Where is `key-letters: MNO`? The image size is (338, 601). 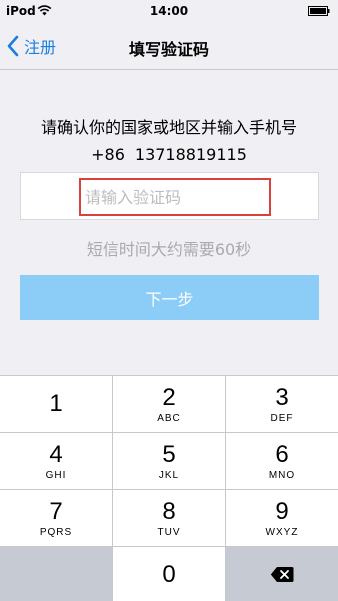 key-letters: MNO is located at coordinates (282, 475).